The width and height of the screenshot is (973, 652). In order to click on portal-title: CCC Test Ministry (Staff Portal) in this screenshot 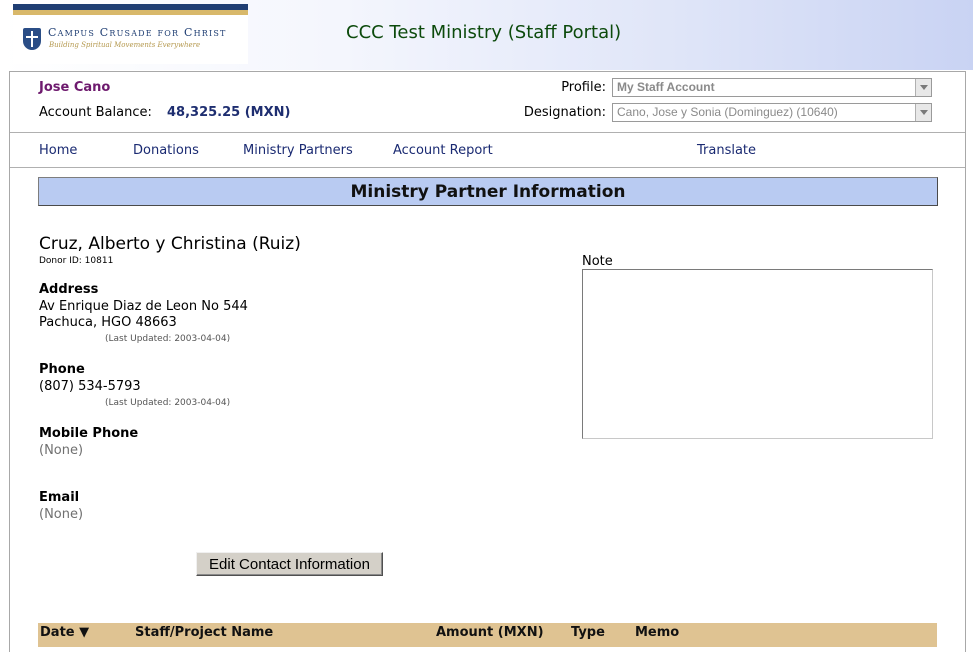, I will do `click(484, 32)`.